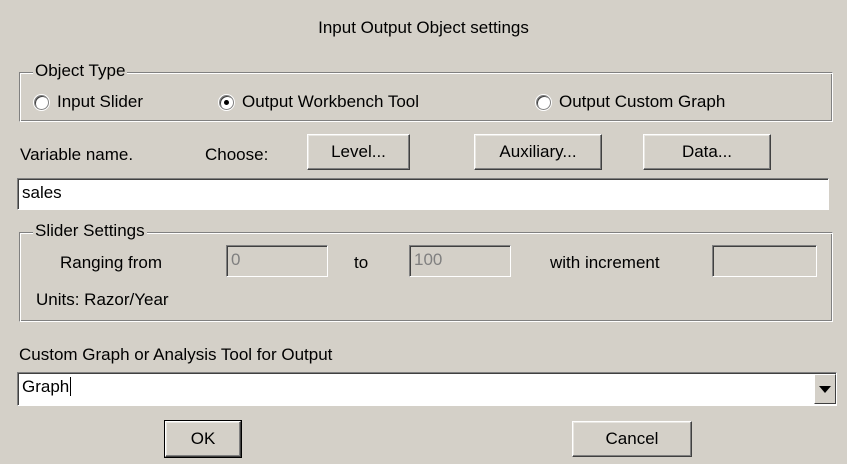 The width and height of the screenshot is (847, 464). I want to click on radio-output-workbench-tool-label: Output Workbench Tool, so click(331, 101).